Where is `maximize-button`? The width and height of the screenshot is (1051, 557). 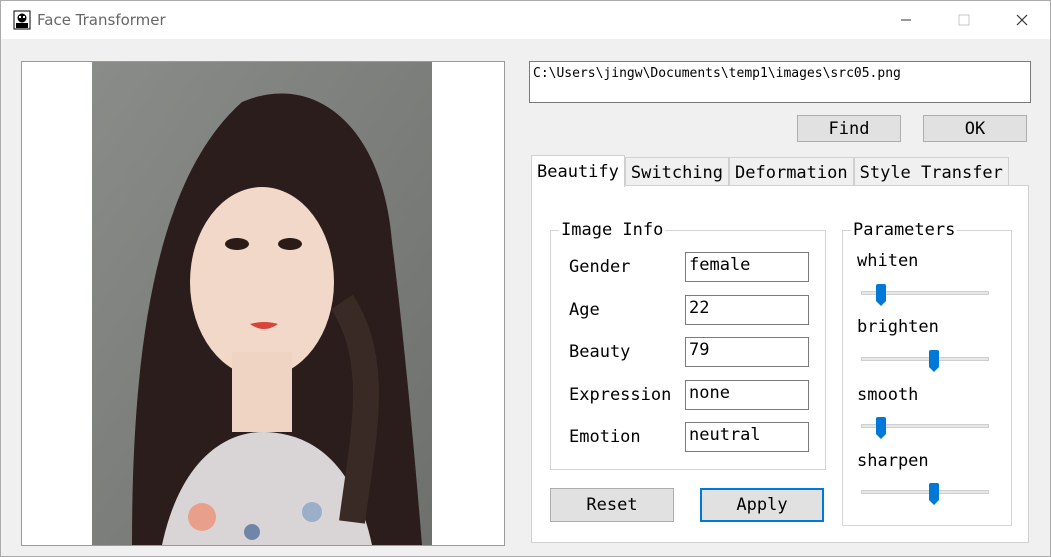
maximize-button is located at coordinates (964, 20).